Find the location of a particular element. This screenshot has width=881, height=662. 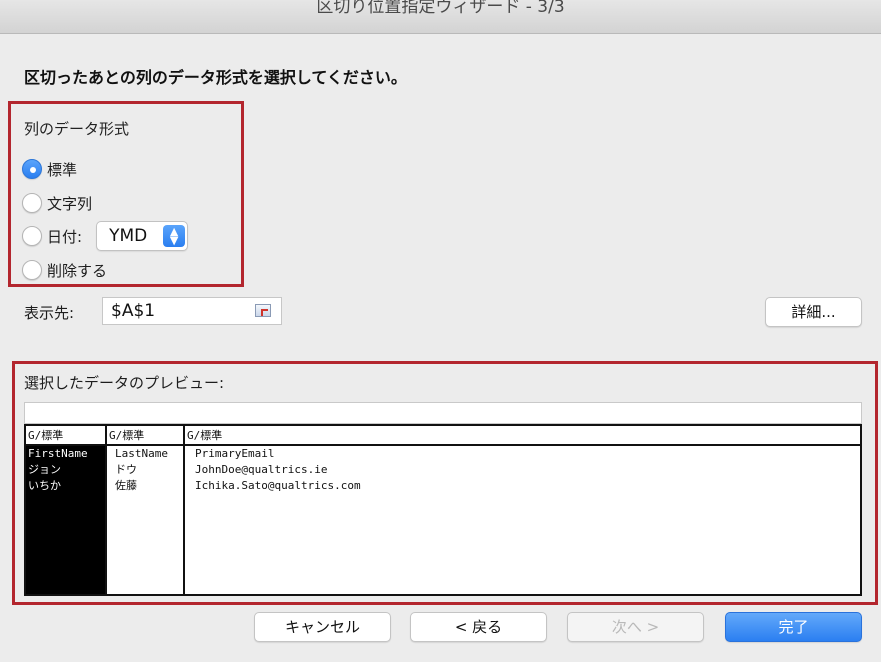

preview-cell: 佐藤 is located at coordinates (126, 485).